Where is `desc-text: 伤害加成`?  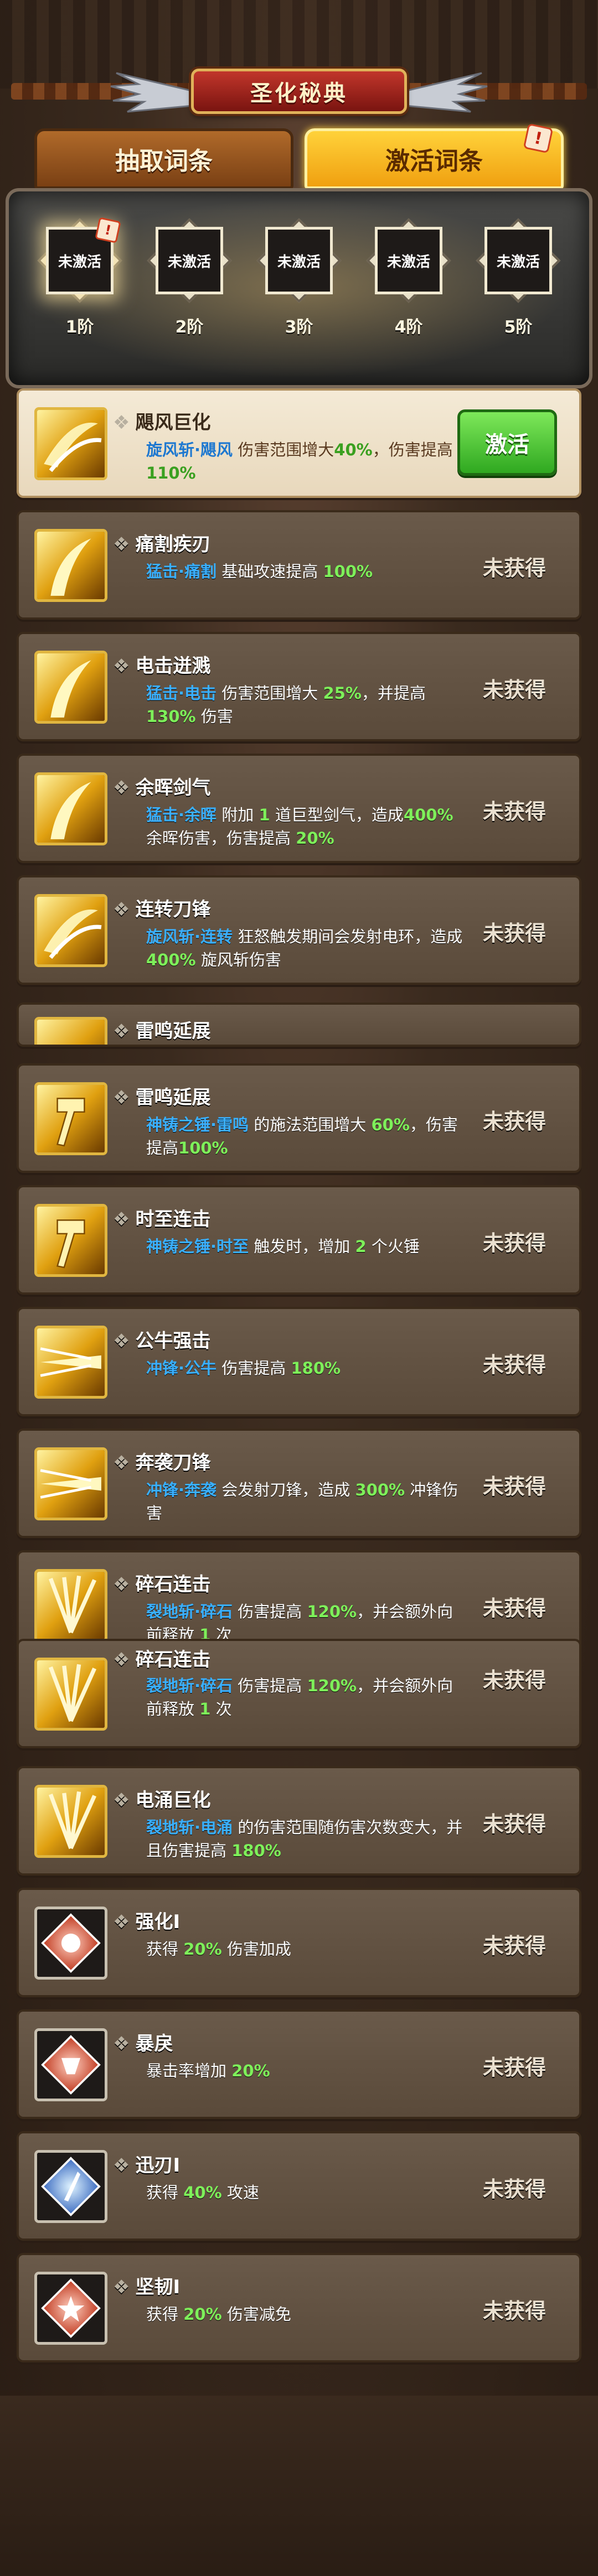 desc-text: 伤害加成 is located at coordinates (258, 1949).